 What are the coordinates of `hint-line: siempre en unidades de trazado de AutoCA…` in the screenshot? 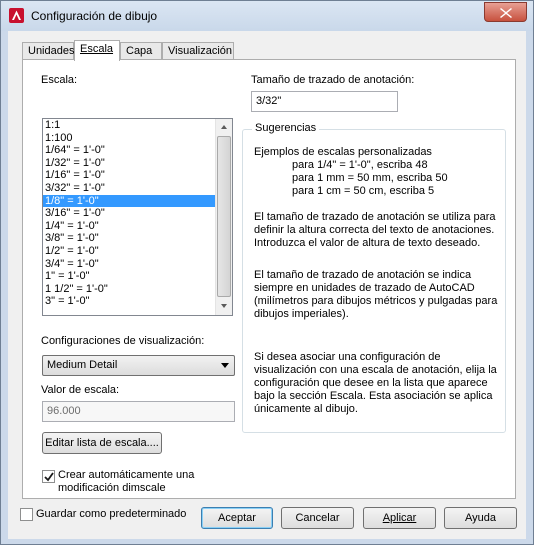 It's located at (364, 288).